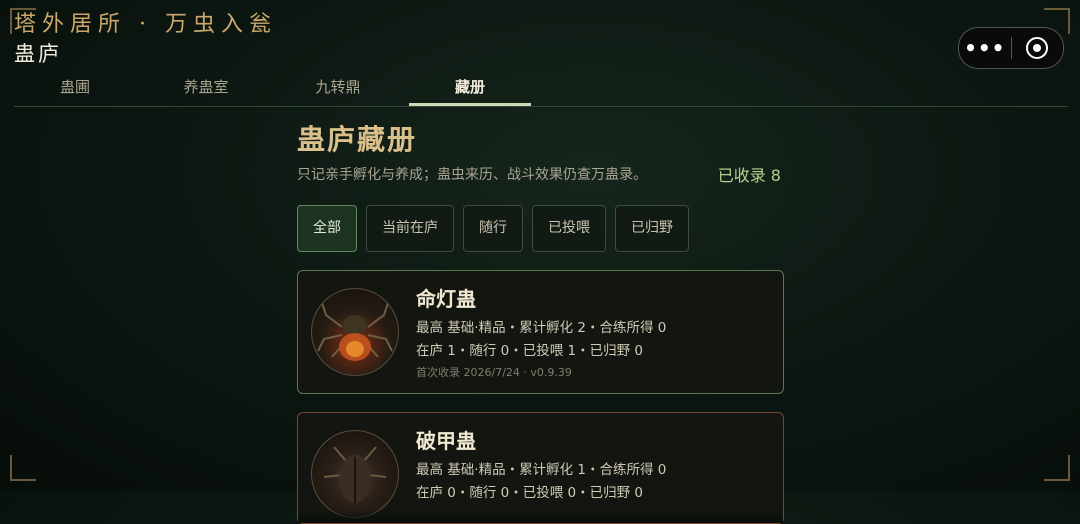  I want to click on filter-following: 随行, so click(493, 228).